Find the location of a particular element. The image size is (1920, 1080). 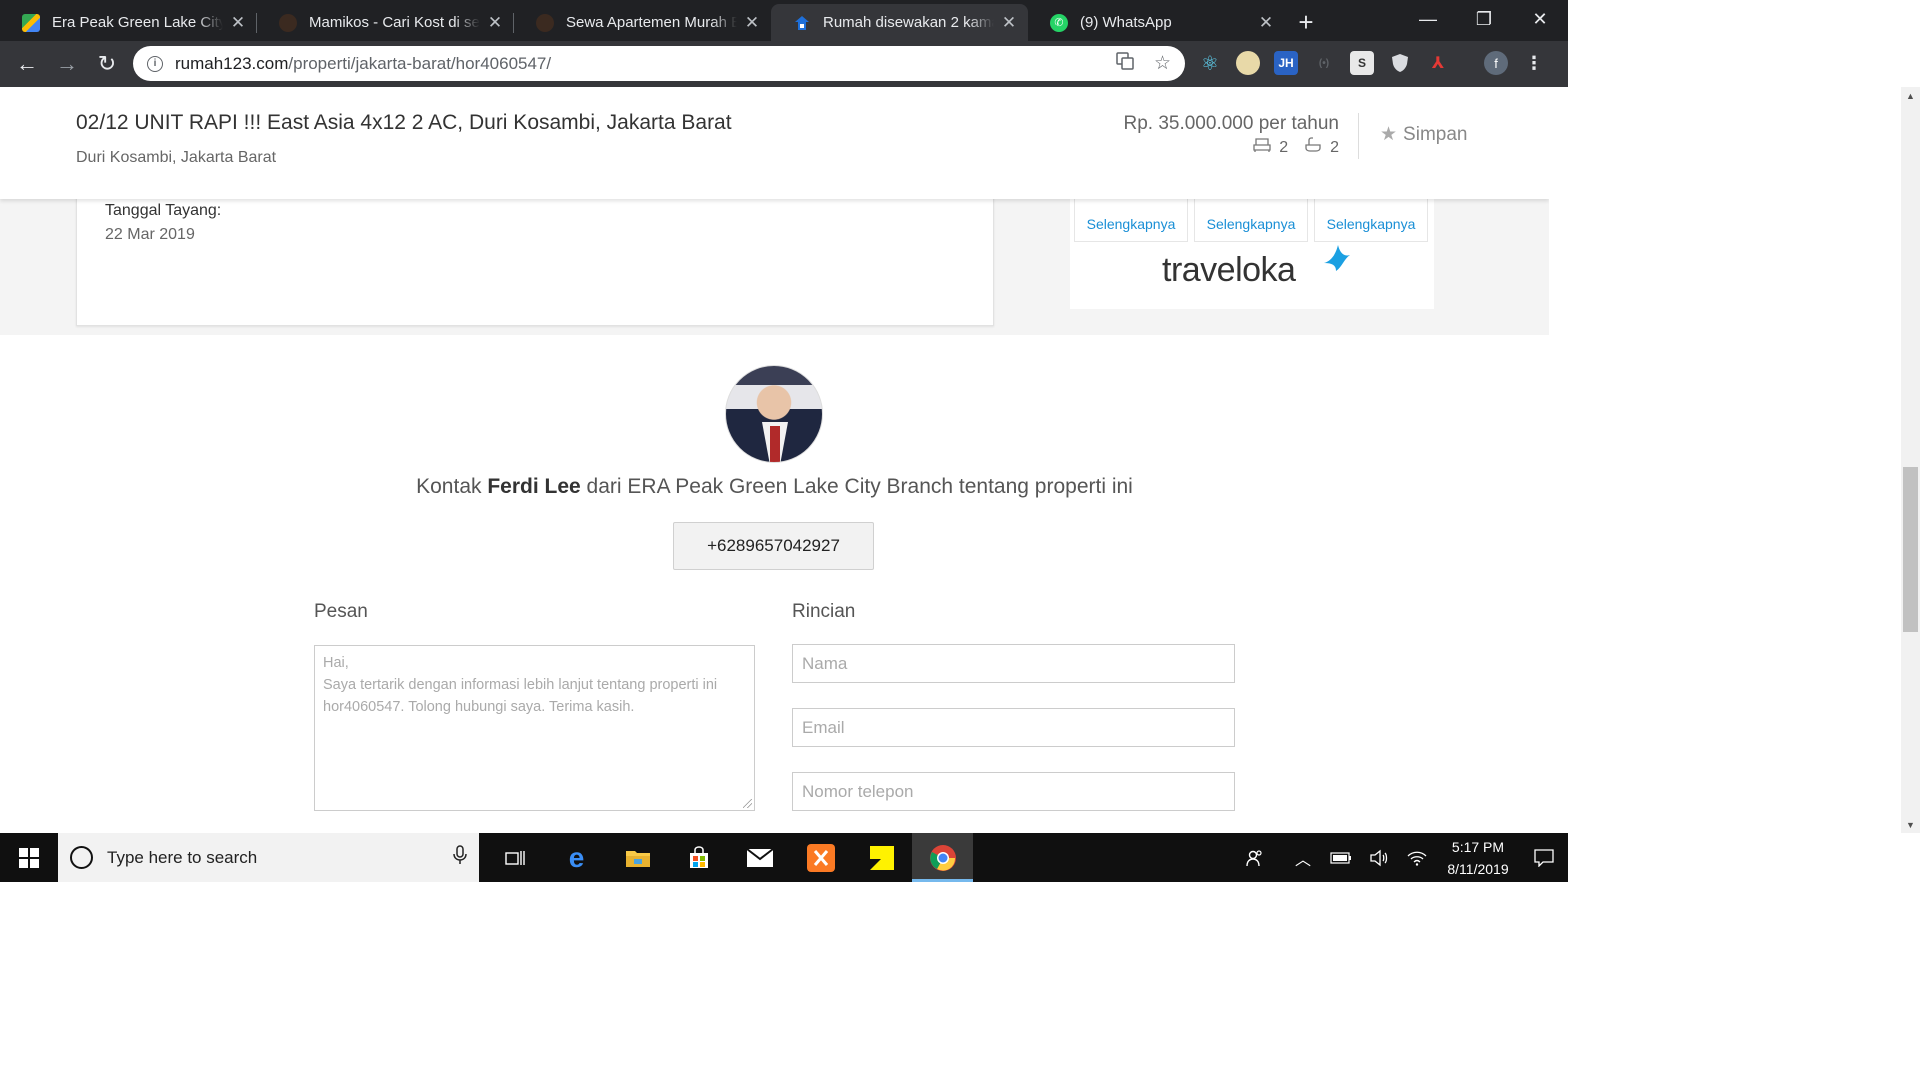

save-button: ★ Simpan is located at coordinates (1423, 134).